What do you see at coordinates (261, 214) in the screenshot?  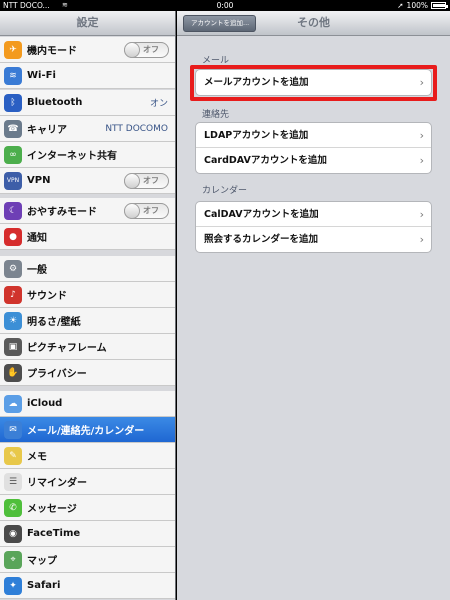 I see `row-label: CalDAVアカウントを追加` at bounding box center [261, 214].